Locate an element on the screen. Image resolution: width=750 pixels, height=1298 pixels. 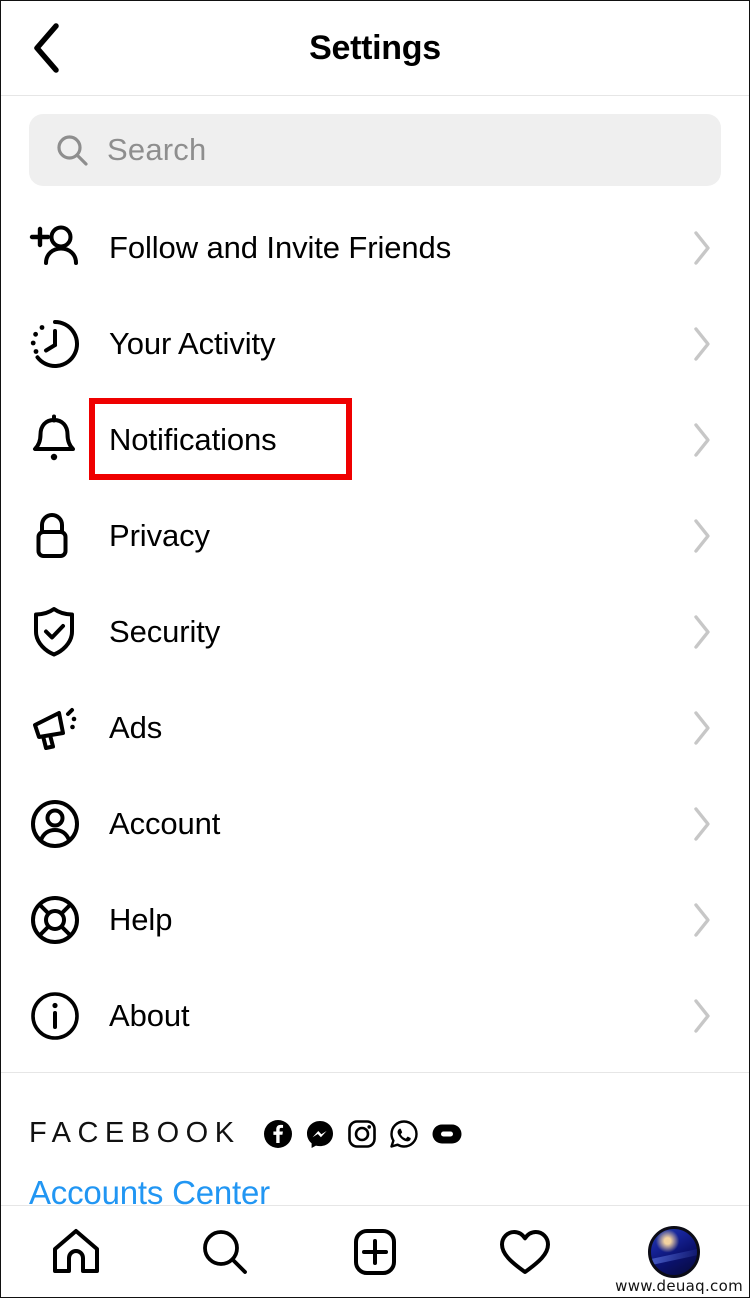
menu-item-label: Security is located at coordinates (165, 631).